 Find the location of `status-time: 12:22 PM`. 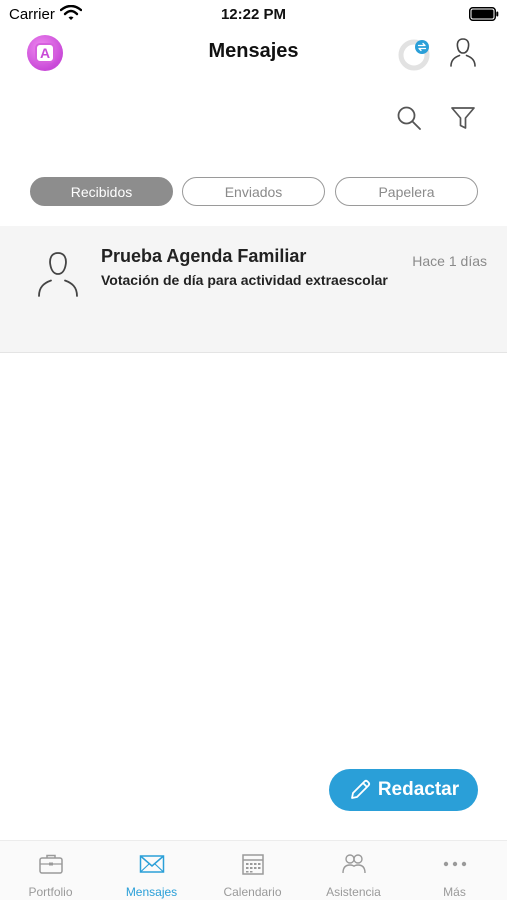

status-time: 12:22 PM is located at coordinates (253, 14).